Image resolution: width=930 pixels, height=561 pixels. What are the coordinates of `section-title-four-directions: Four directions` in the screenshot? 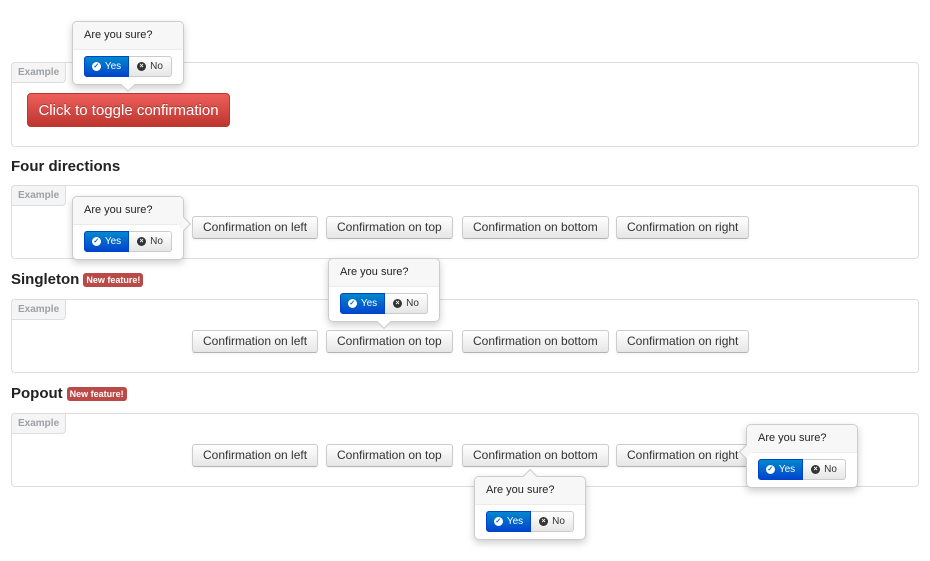 It's located at (65, 166).